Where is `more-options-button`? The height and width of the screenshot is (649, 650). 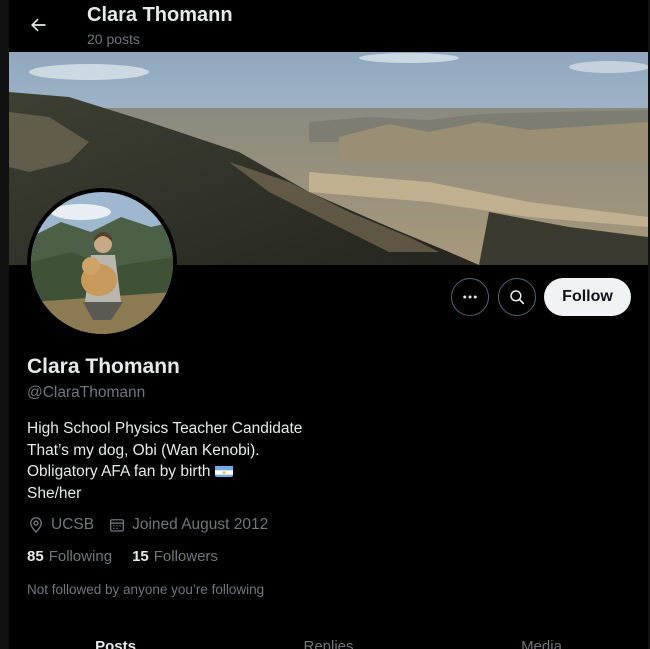 more-options-button is located at coordinates (470, 297).